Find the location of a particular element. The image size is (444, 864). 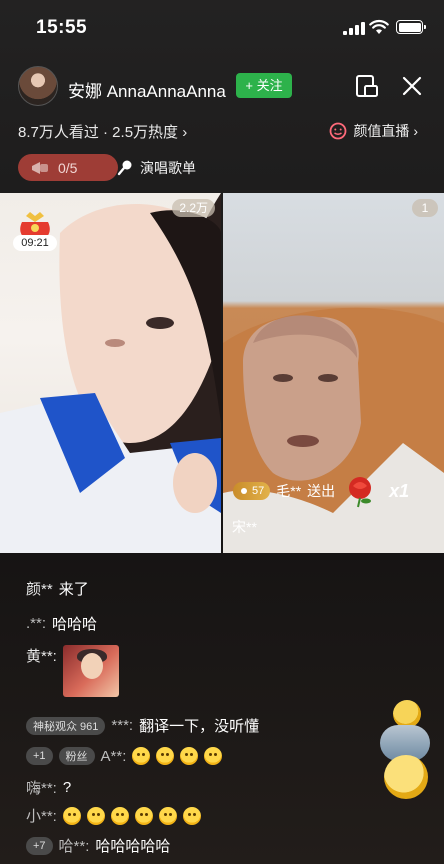

gift-sender: 毛** is located at coordinates (289, 491).